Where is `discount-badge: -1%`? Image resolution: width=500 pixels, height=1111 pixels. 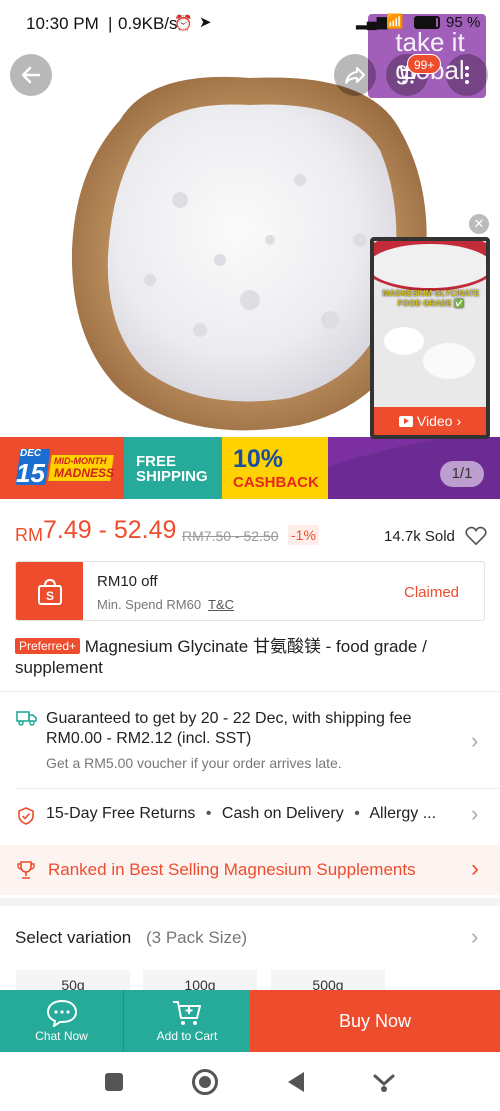
discount-badge: -1% is located at coordinates (303, 535).